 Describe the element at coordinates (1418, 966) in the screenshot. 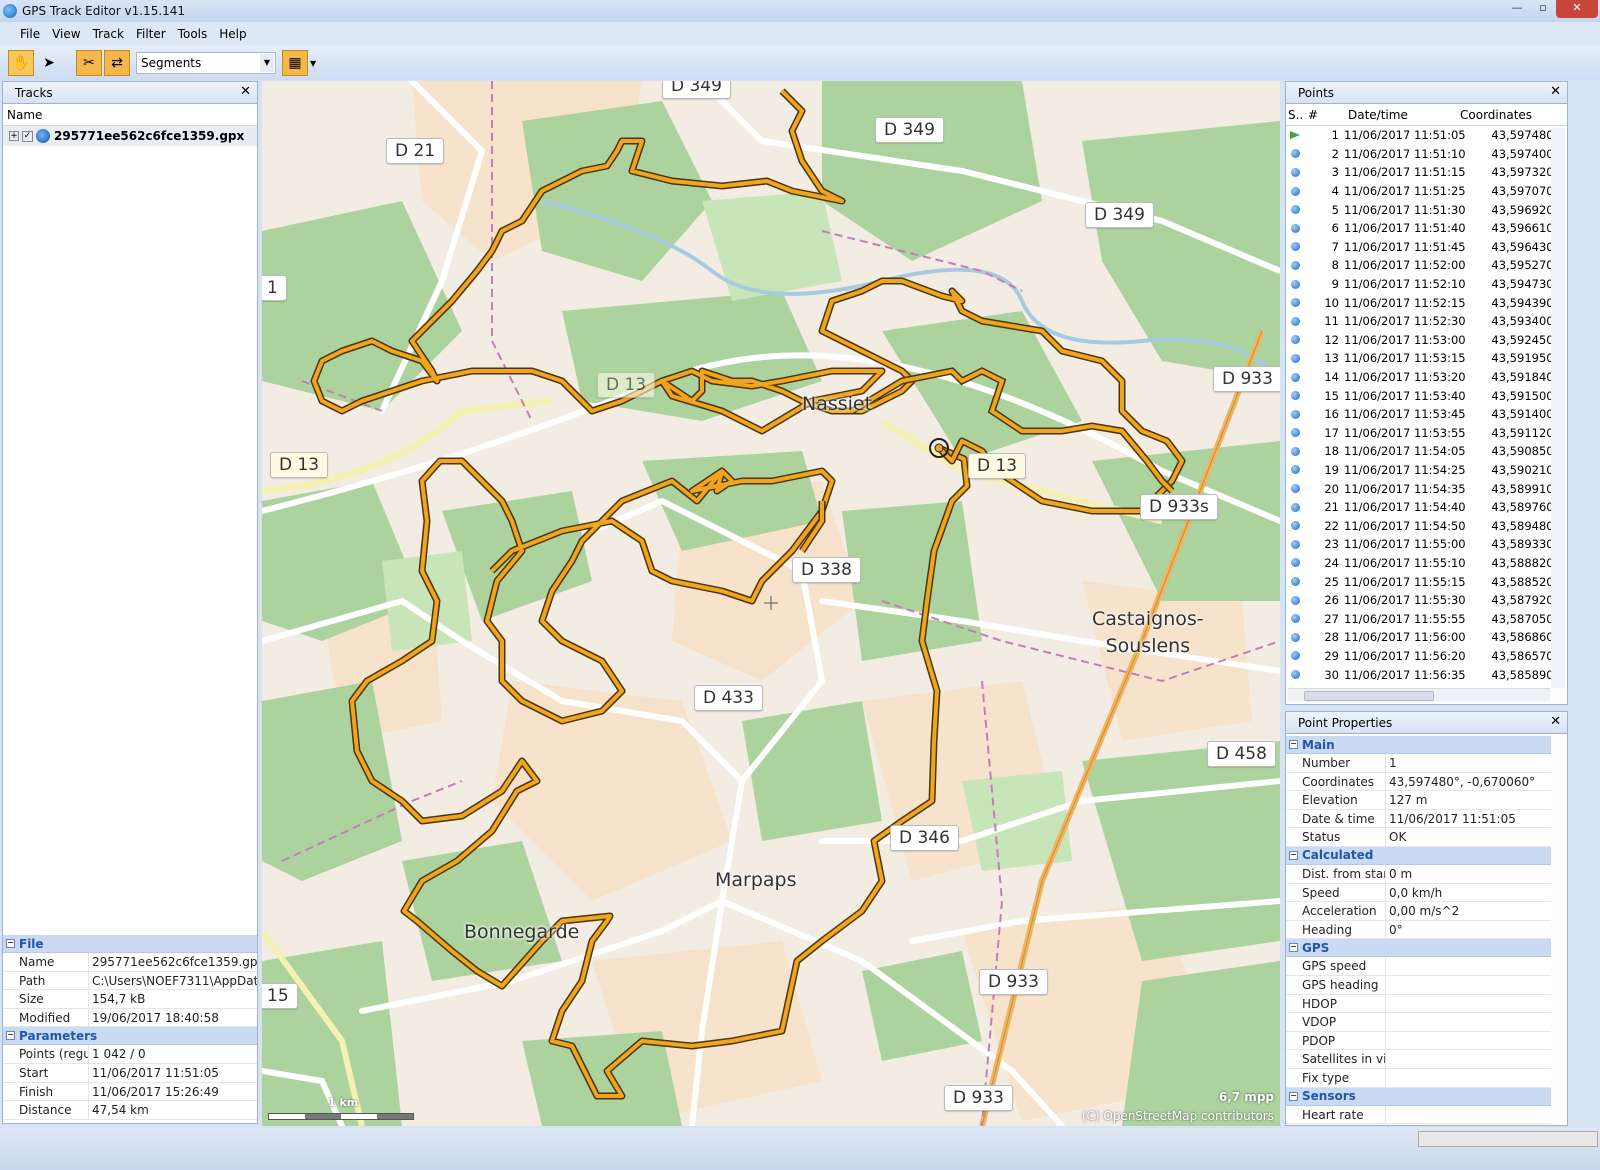

I see `prop-row: GPS speed` at that location.